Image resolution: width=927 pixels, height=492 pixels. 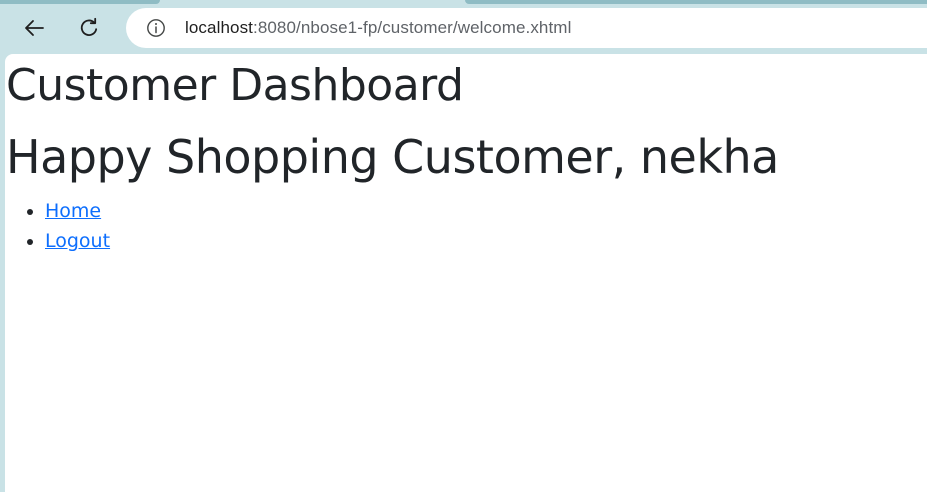 I want to click on reload-button, so click(x=89, y=28).